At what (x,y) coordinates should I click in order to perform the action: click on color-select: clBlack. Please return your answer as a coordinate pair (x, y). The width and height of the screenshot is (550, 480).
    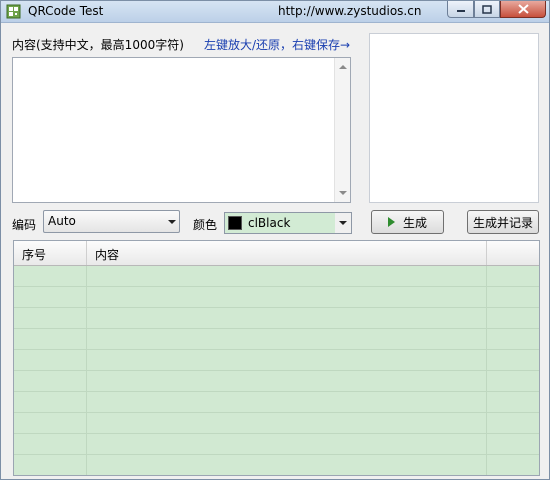
    Looking at the image, I should click on (288, 223).